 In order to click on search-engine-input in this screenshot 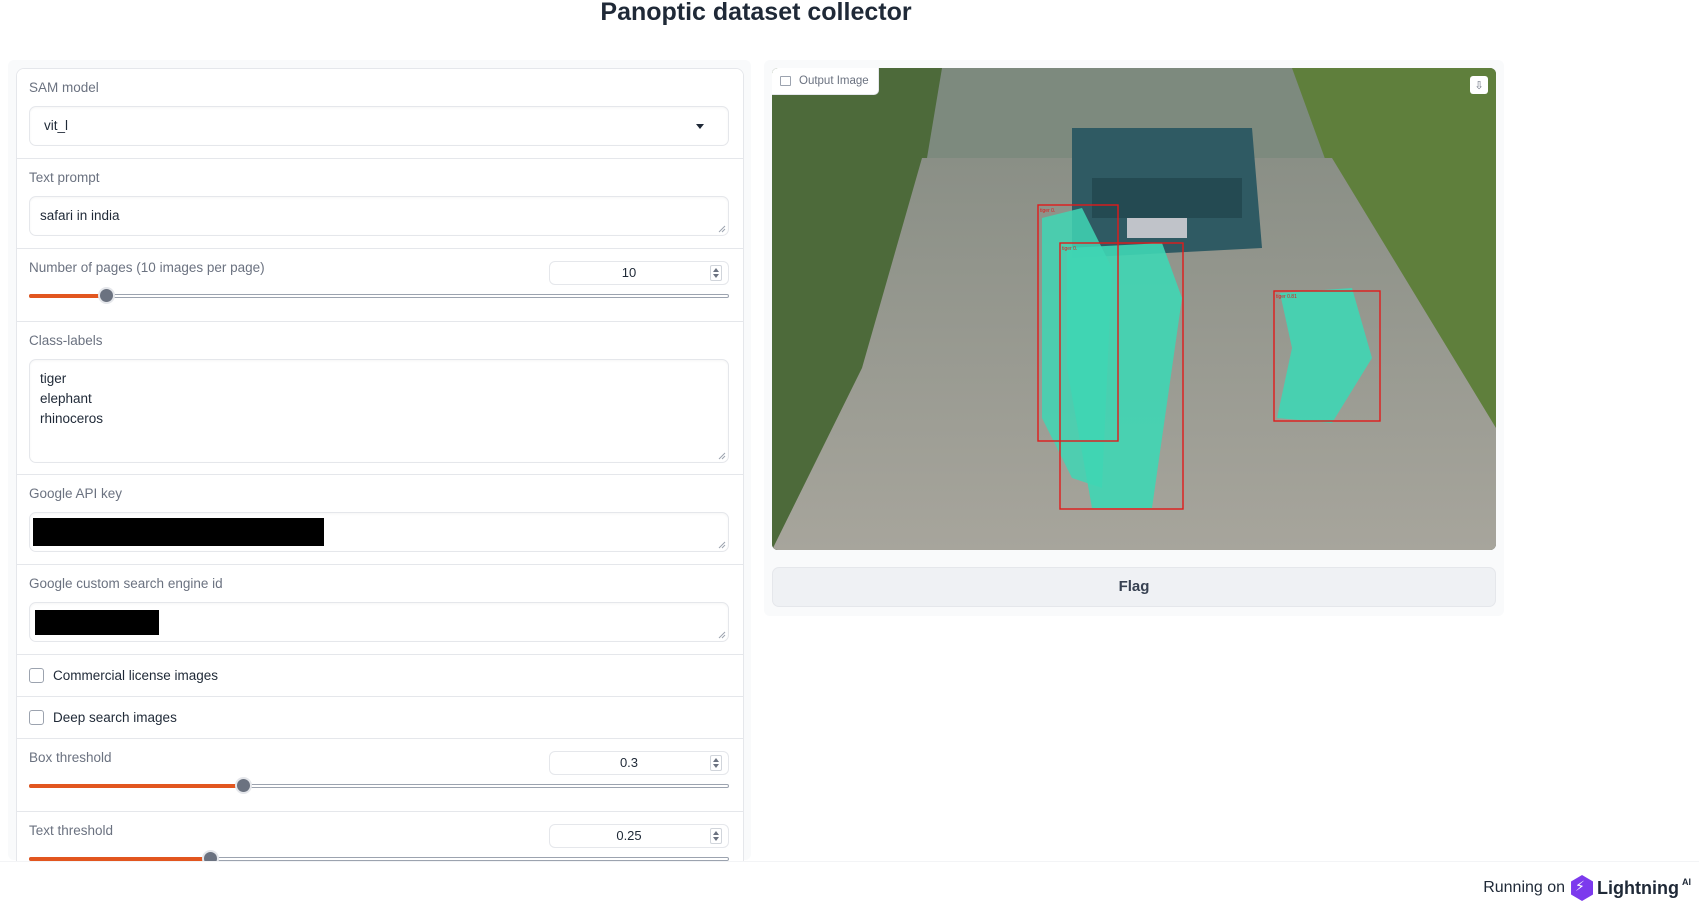, I will do `click(379, 622)`.